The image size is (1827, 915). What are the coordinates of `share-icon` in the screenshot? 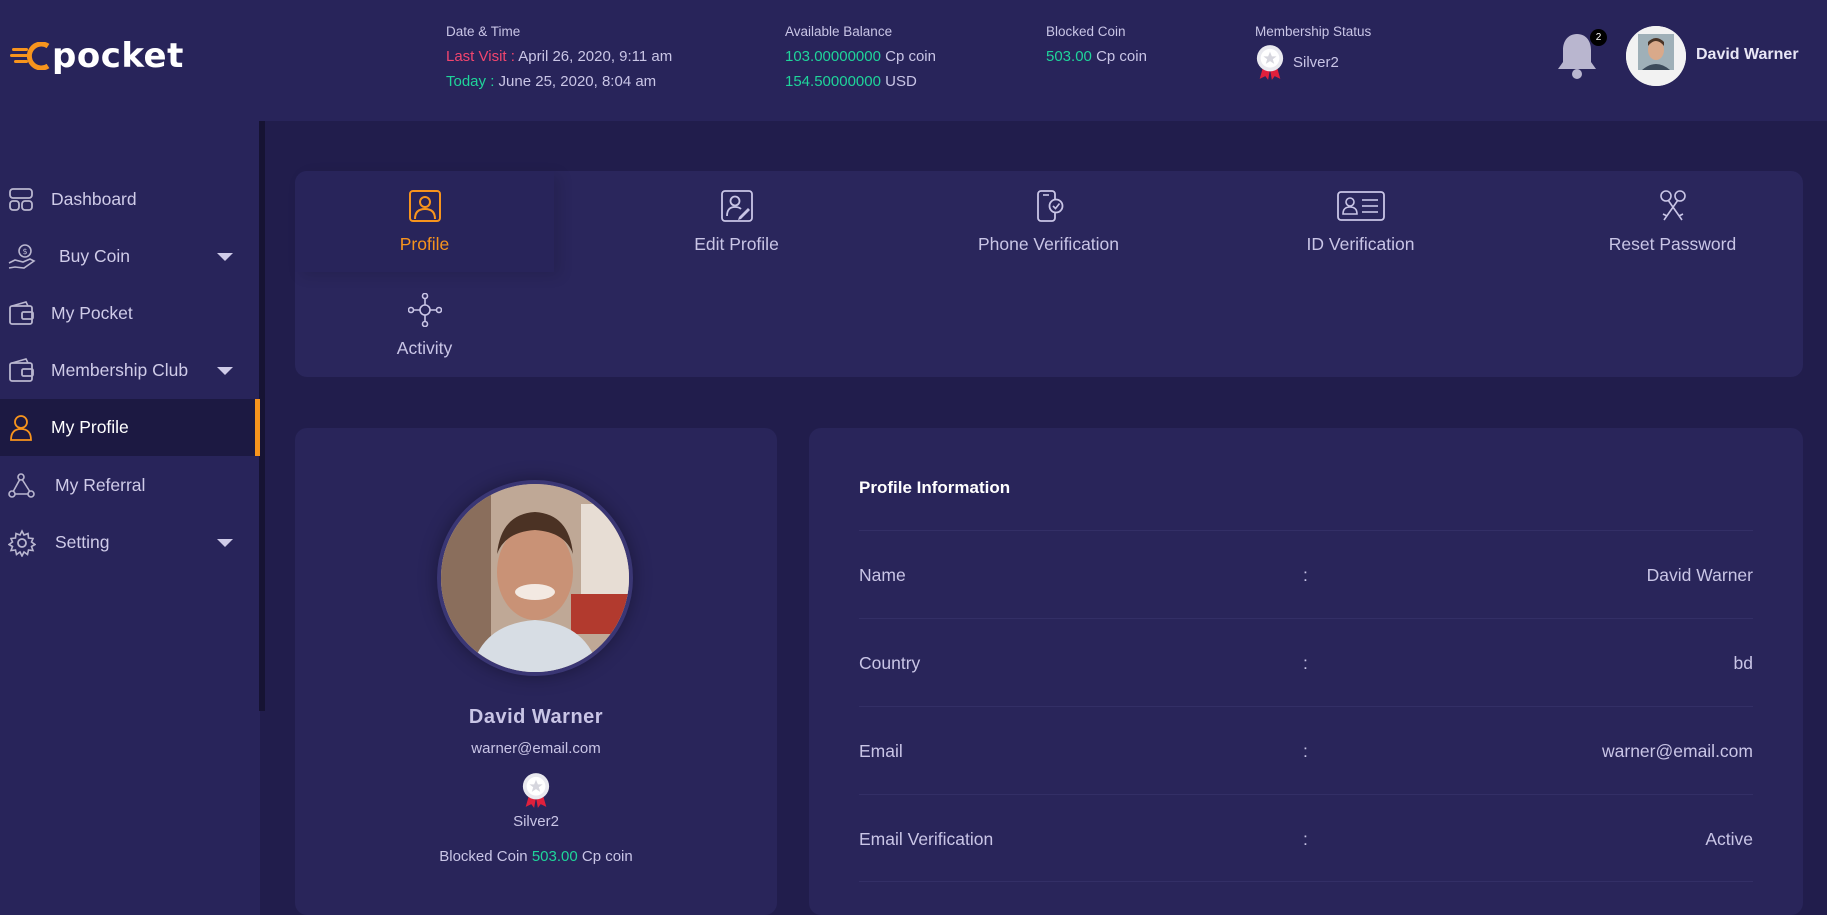 It's located at (21, 485).